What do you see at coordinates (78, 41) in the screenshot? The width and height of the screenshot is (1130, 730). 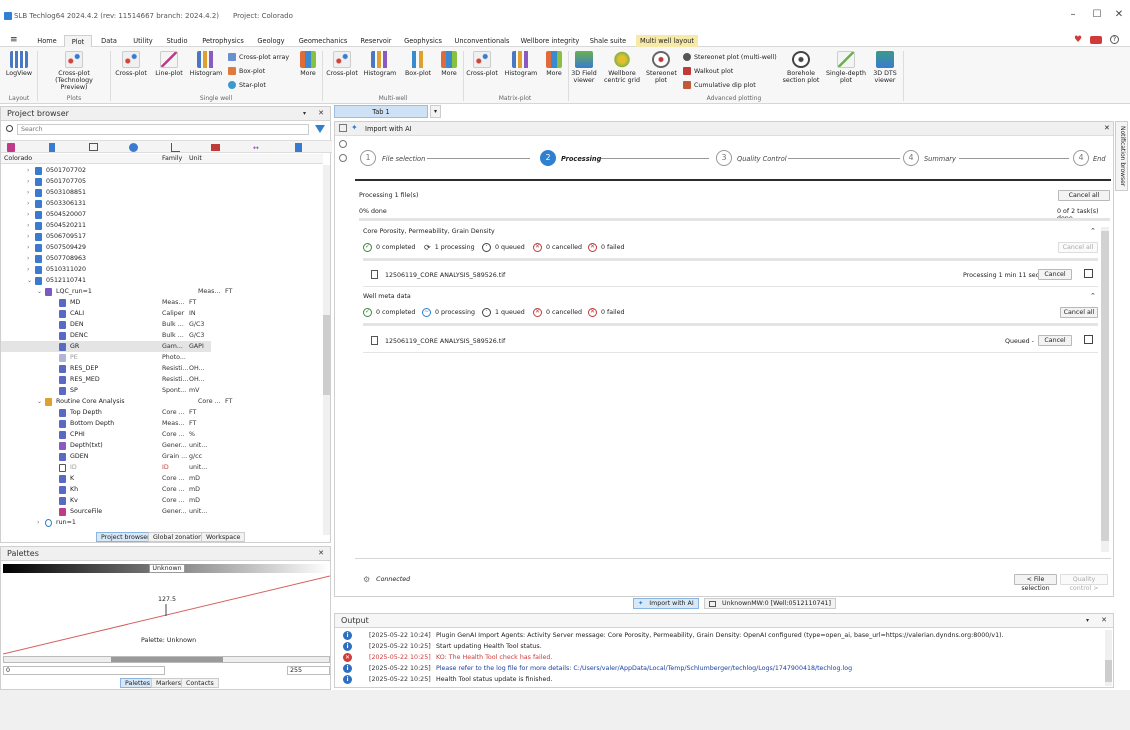 I see `tab-plot: Plot` at bounding box center [78, 41].